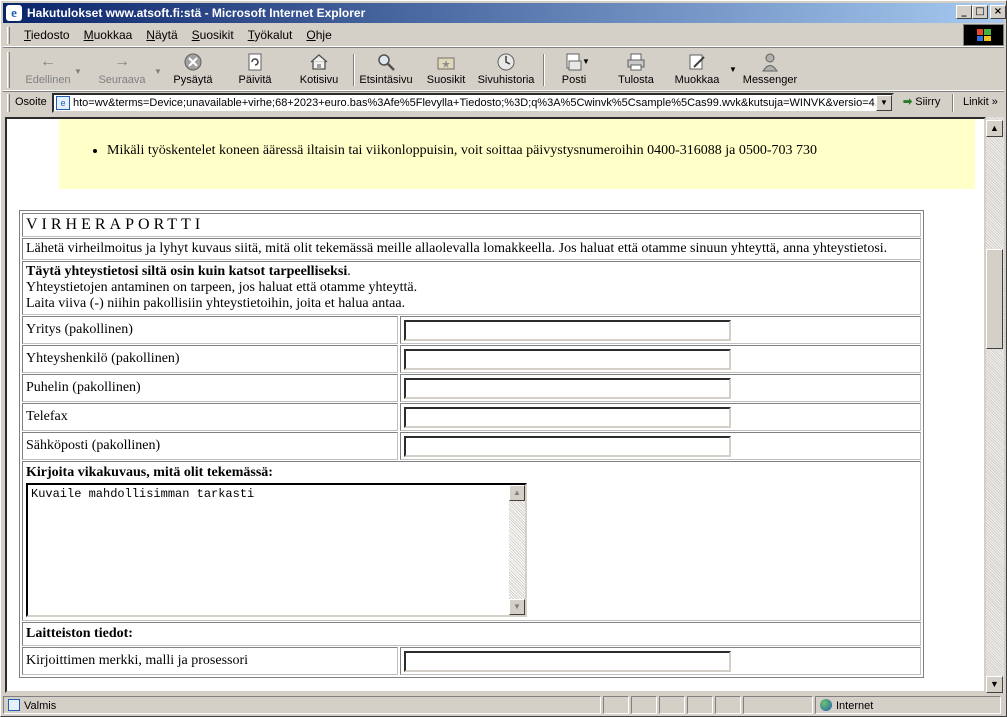  I want to click on stop-icon, so click(193, 62).